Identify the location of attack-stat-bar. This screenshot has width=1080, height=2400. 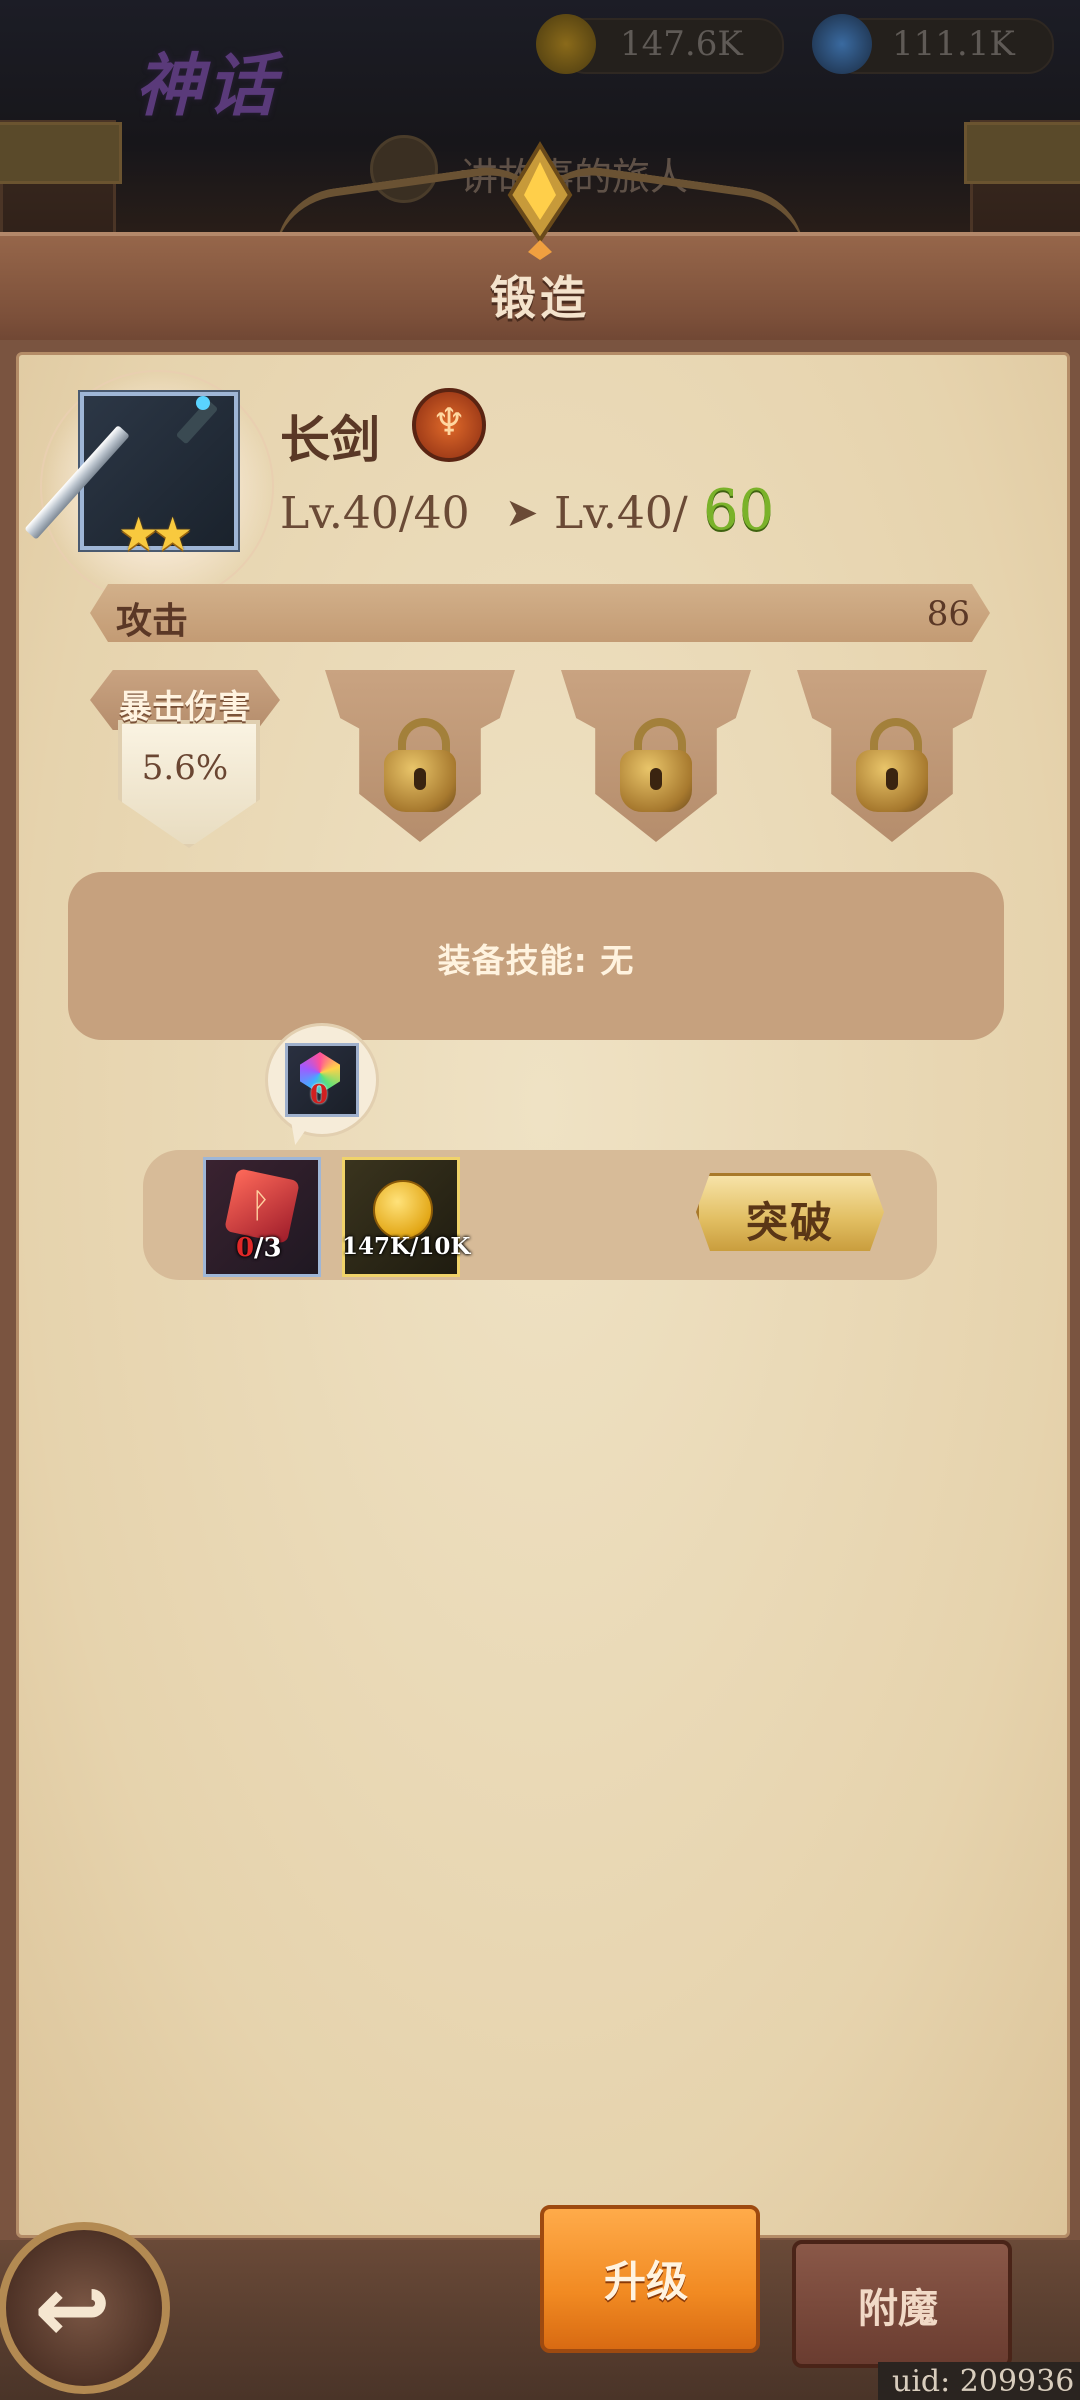
(540, 613).